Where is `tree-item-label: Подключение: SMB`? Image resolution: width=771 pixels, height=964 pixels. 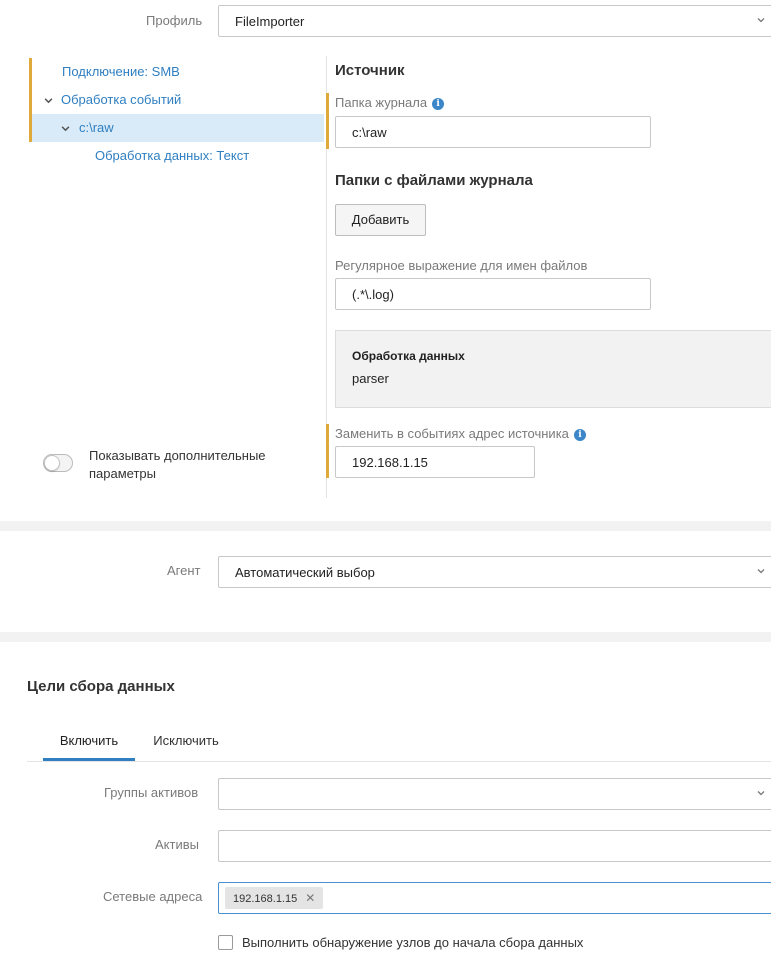
tree-item-label: Подключение: SMB is located at coordinates (121, 71).